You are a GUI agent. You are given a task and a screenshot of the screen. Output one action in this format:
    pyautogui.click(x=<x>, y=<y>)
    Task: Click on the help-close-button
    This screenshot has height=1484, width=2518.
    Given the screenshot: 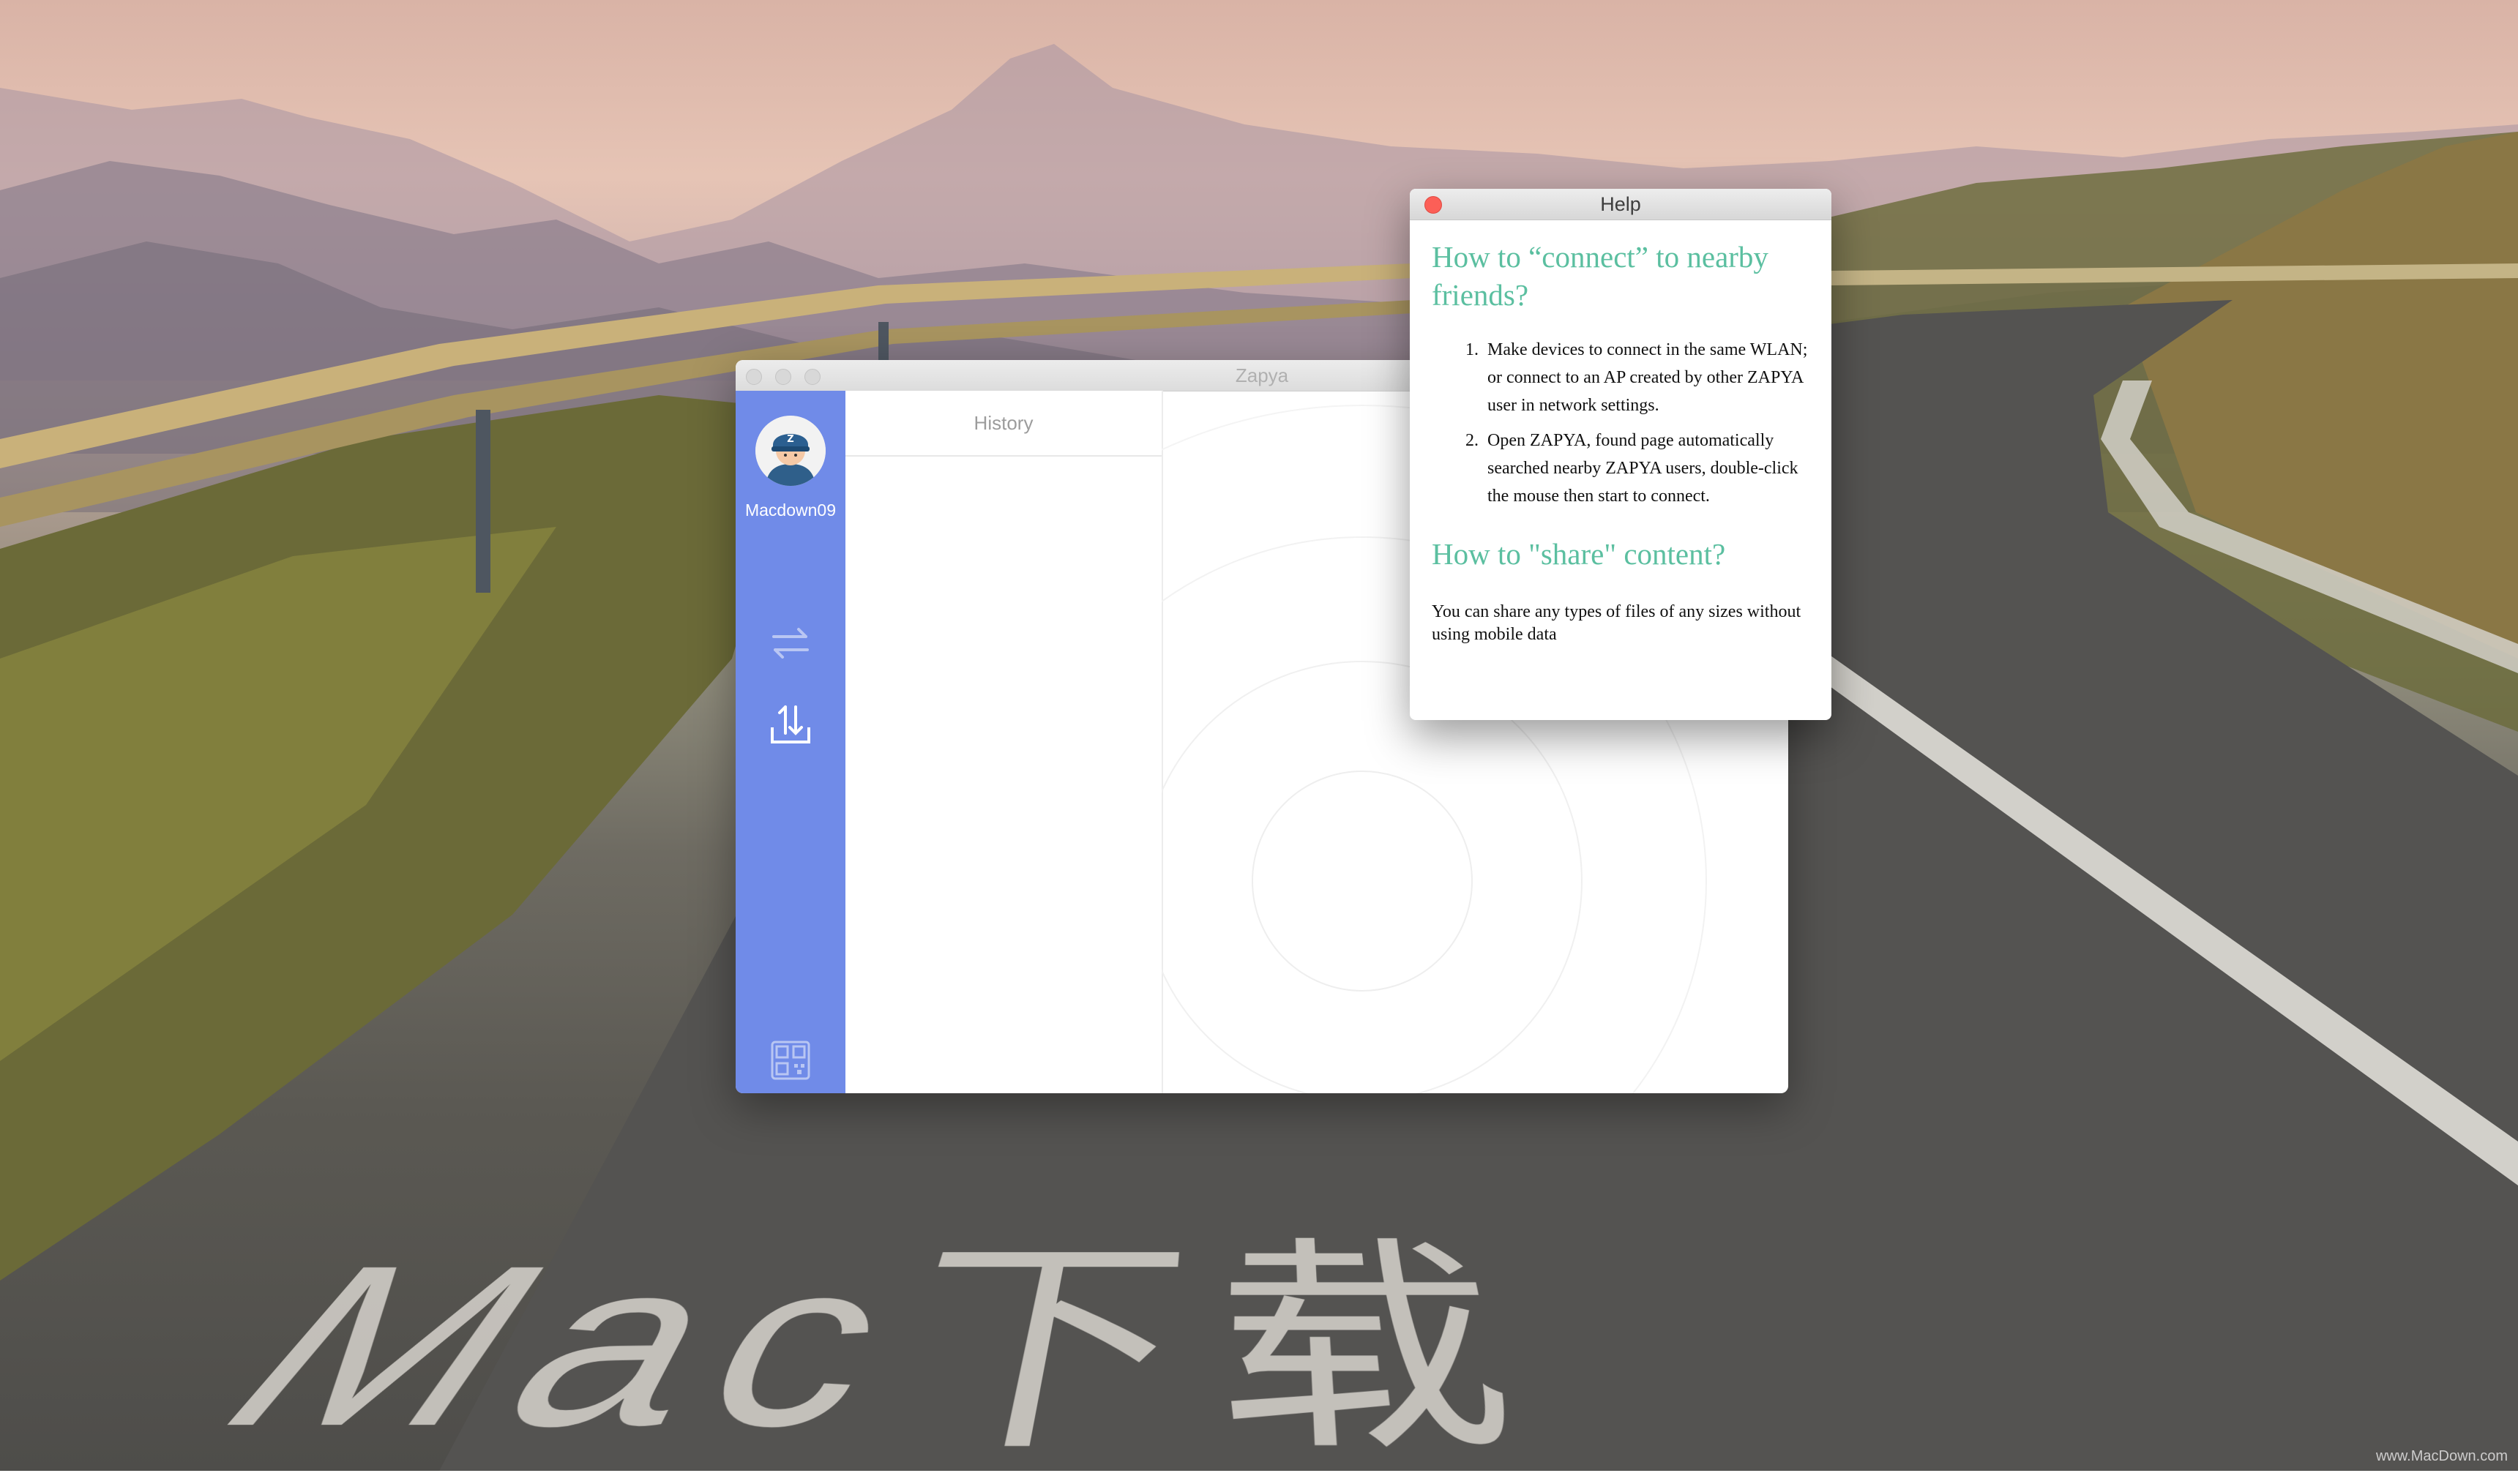 What is the action you would take?
    pyautogui.click(x=1433, y=205)
    